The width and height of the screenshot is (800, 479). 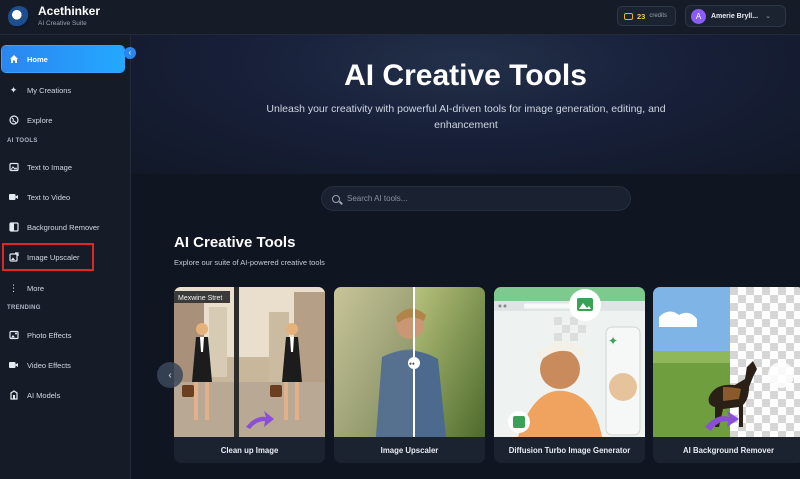 I want to click on sidebar-item-background-remover: Background Remover, so click(x=63, y=227).